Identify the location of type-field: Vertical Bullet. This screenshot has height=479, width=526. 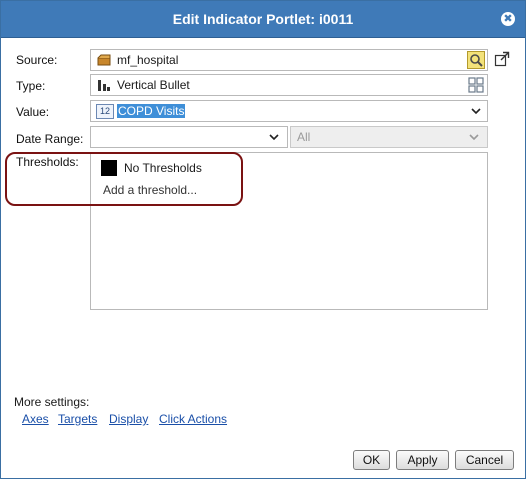
(289, 85).